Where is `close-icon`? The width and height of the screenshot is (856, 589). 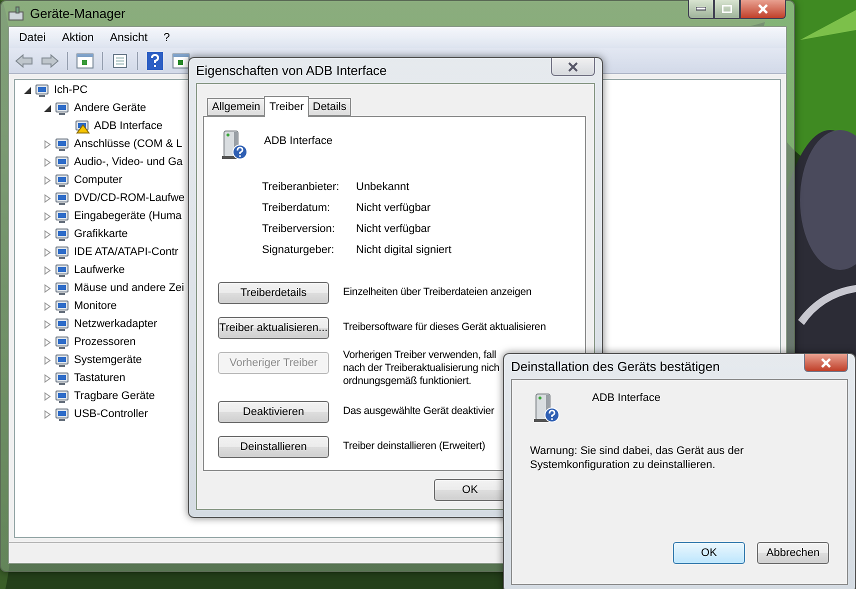 close-icon is located at coordinates (573, 67).